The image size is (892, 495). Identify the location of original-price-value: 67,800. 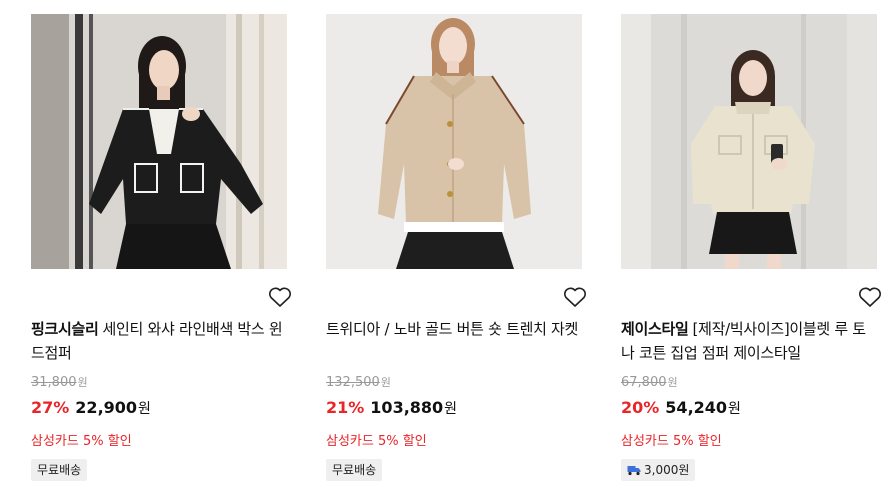
(644, 382).